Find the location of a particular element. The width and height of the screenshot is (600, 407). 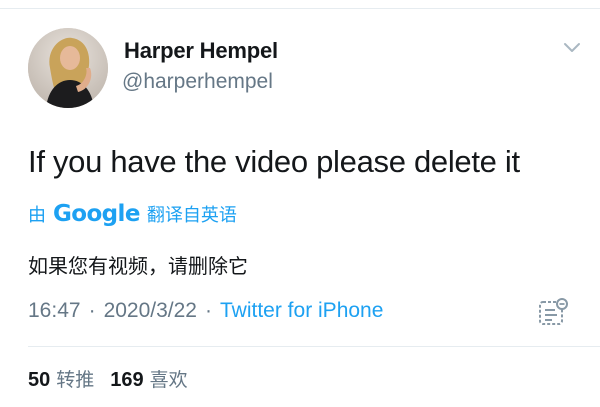

like-stat: 169 喜欢 is located at coordinates (148, 378).